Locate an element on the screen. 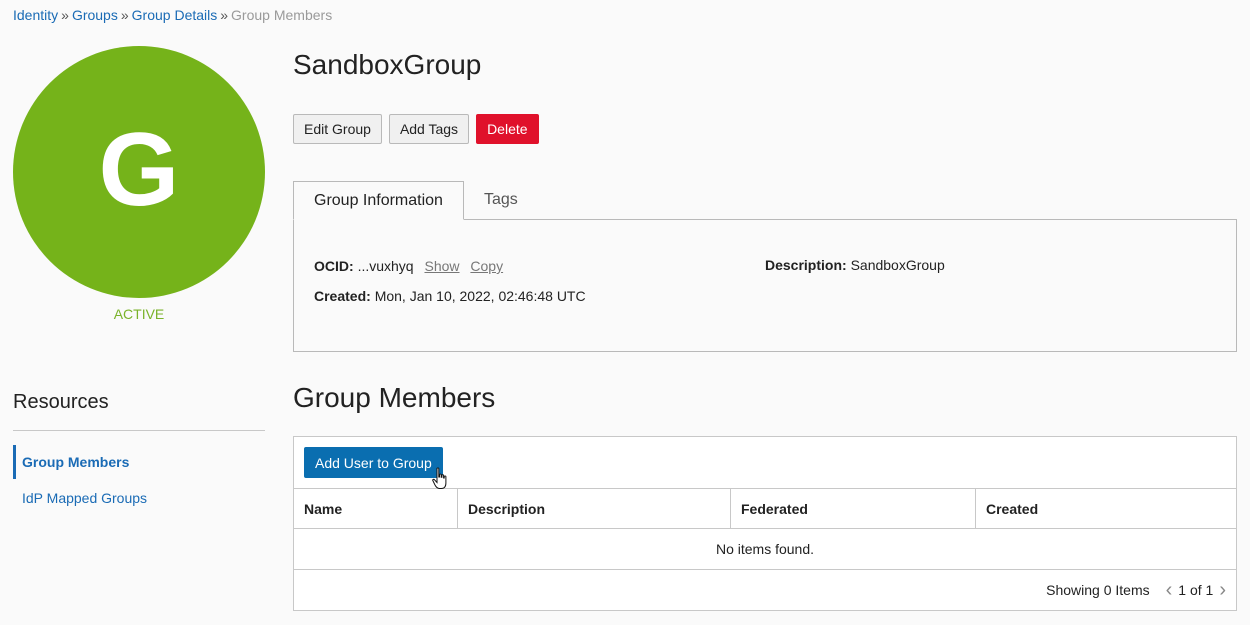  edit-group-button: Edit Group is located at coordinates (337, 129).